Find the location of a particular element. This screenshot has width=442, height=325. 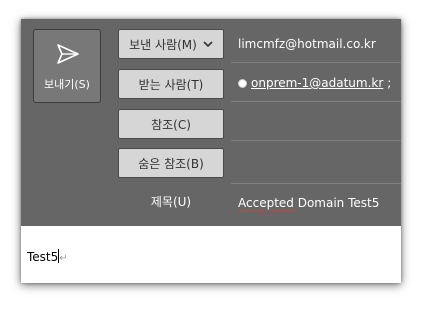

to-recipient: onprem-1@adatum.kr; is located at coordinates (314, 83).